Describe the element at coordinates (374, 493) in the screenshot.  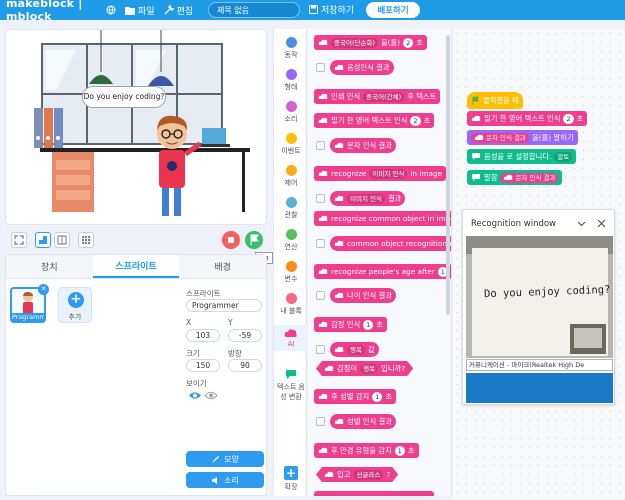
I see `block-partial` at that location.